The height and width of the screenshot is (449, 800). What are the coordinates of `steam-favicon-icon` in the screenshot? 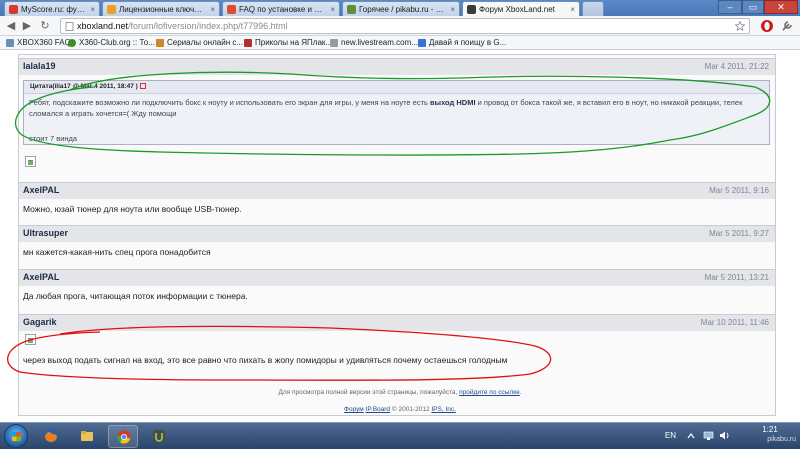 It's located at (111, 9).